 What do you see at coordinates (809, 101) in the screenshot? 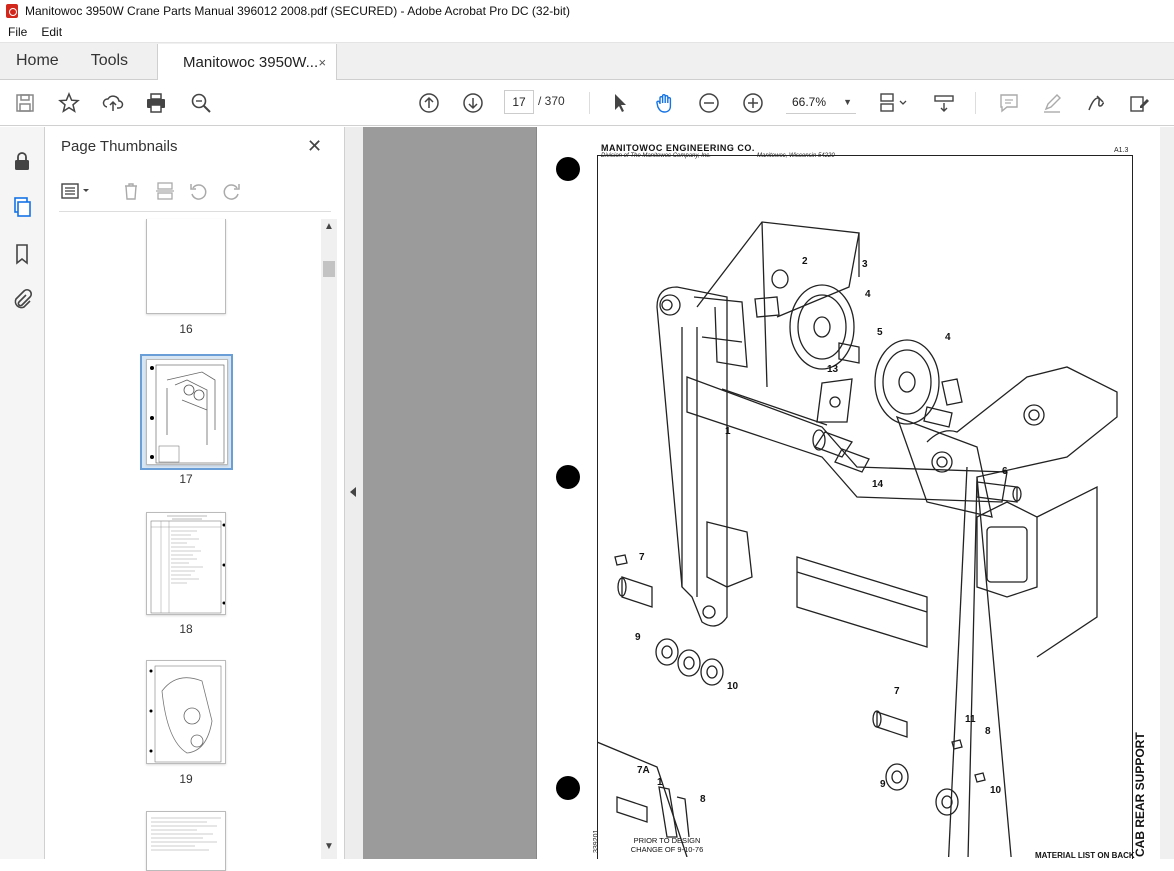
I see `zoom-level-value: 66.7%` at bounding box center [809, 101].